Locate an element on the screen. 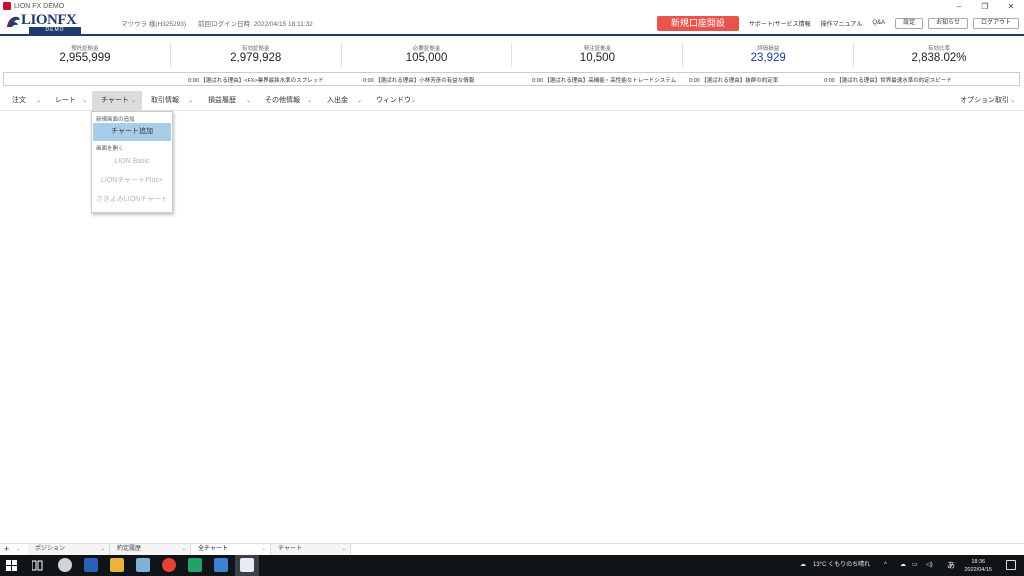 The width and height of the screenshot is (1024, 576). summary-required-margin: 必要証拠金 105,000 is located at coordinates (427, 54).